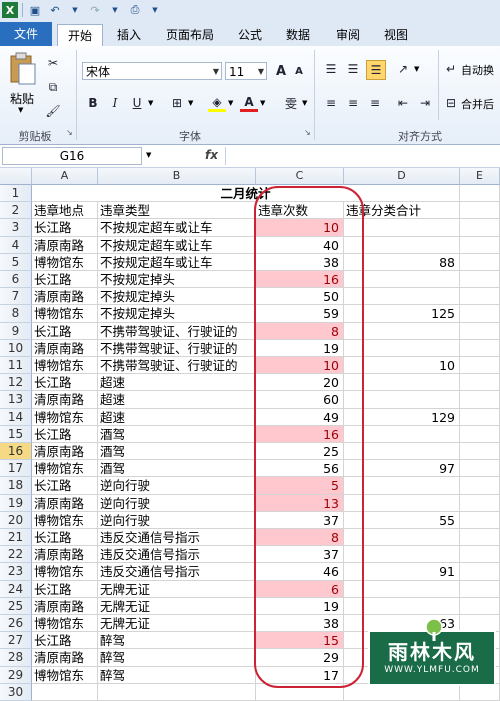 The height and width of the screenshot is (701, 500). What do you see at coordinates (16, 658) in the screenshot?
I see `row-header: 28` at bounding box center [16, 658].